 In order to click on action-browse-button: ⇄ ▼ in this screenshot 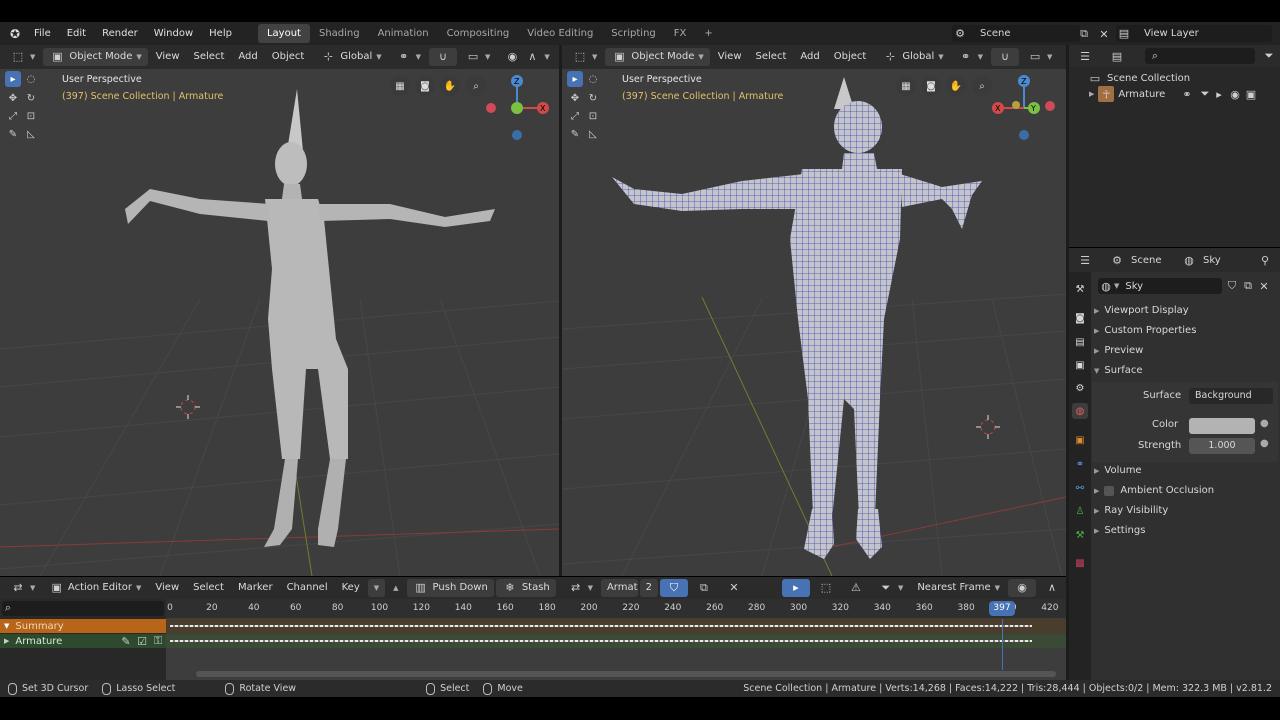, I will do `click(580, 588)`.